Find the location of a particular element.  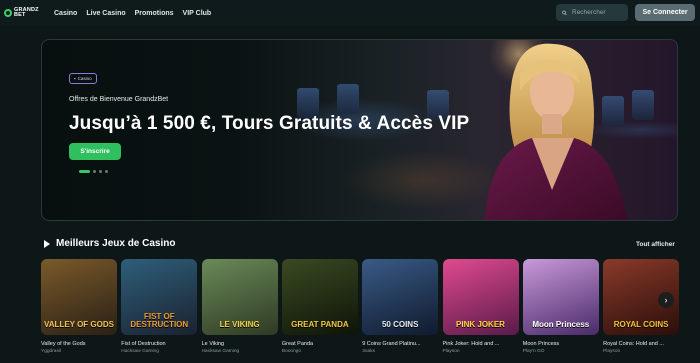

game-provider: Yggdrasil is located at coordinates (51, 351).